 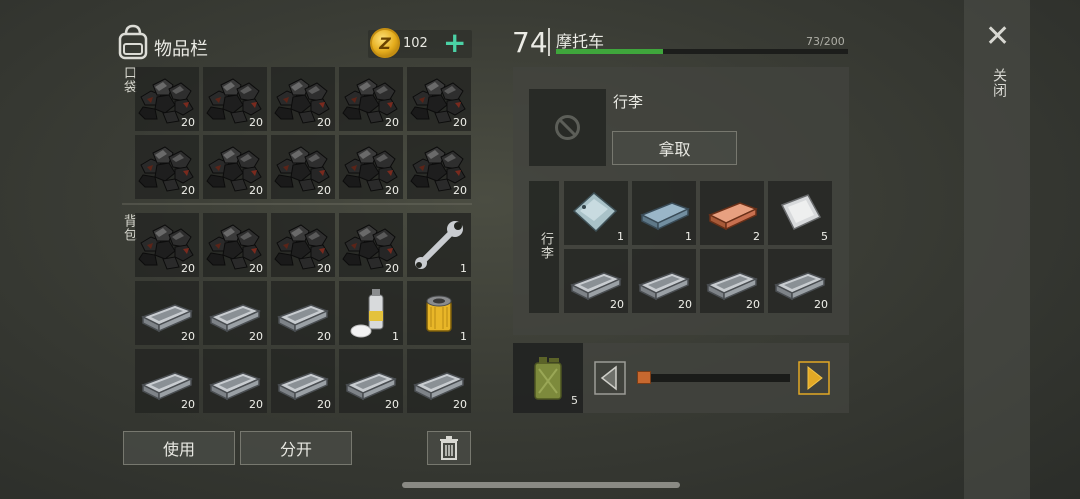 I want to click on vehicle-capacity: 73/200, so click(x=825, y=41).